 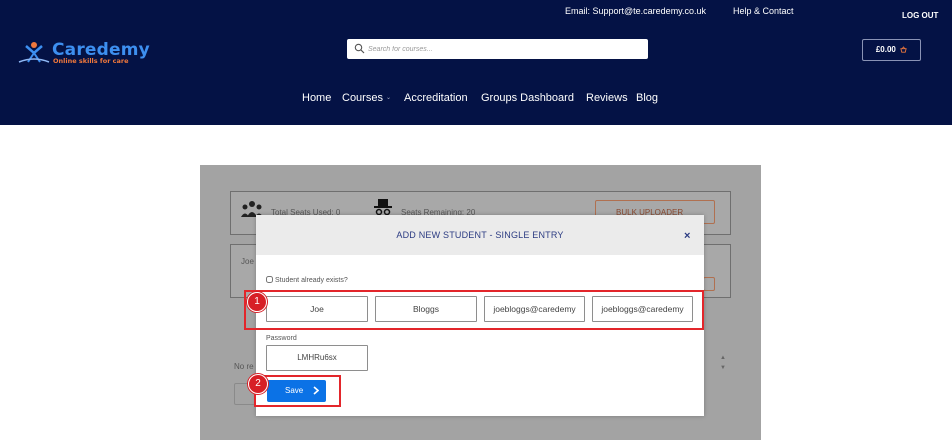 What do you see at coordinates (724, 364) in the screenshot?
I see `scroll-stepper-icon: ▲ ▼` at bounding box center [724, 364].